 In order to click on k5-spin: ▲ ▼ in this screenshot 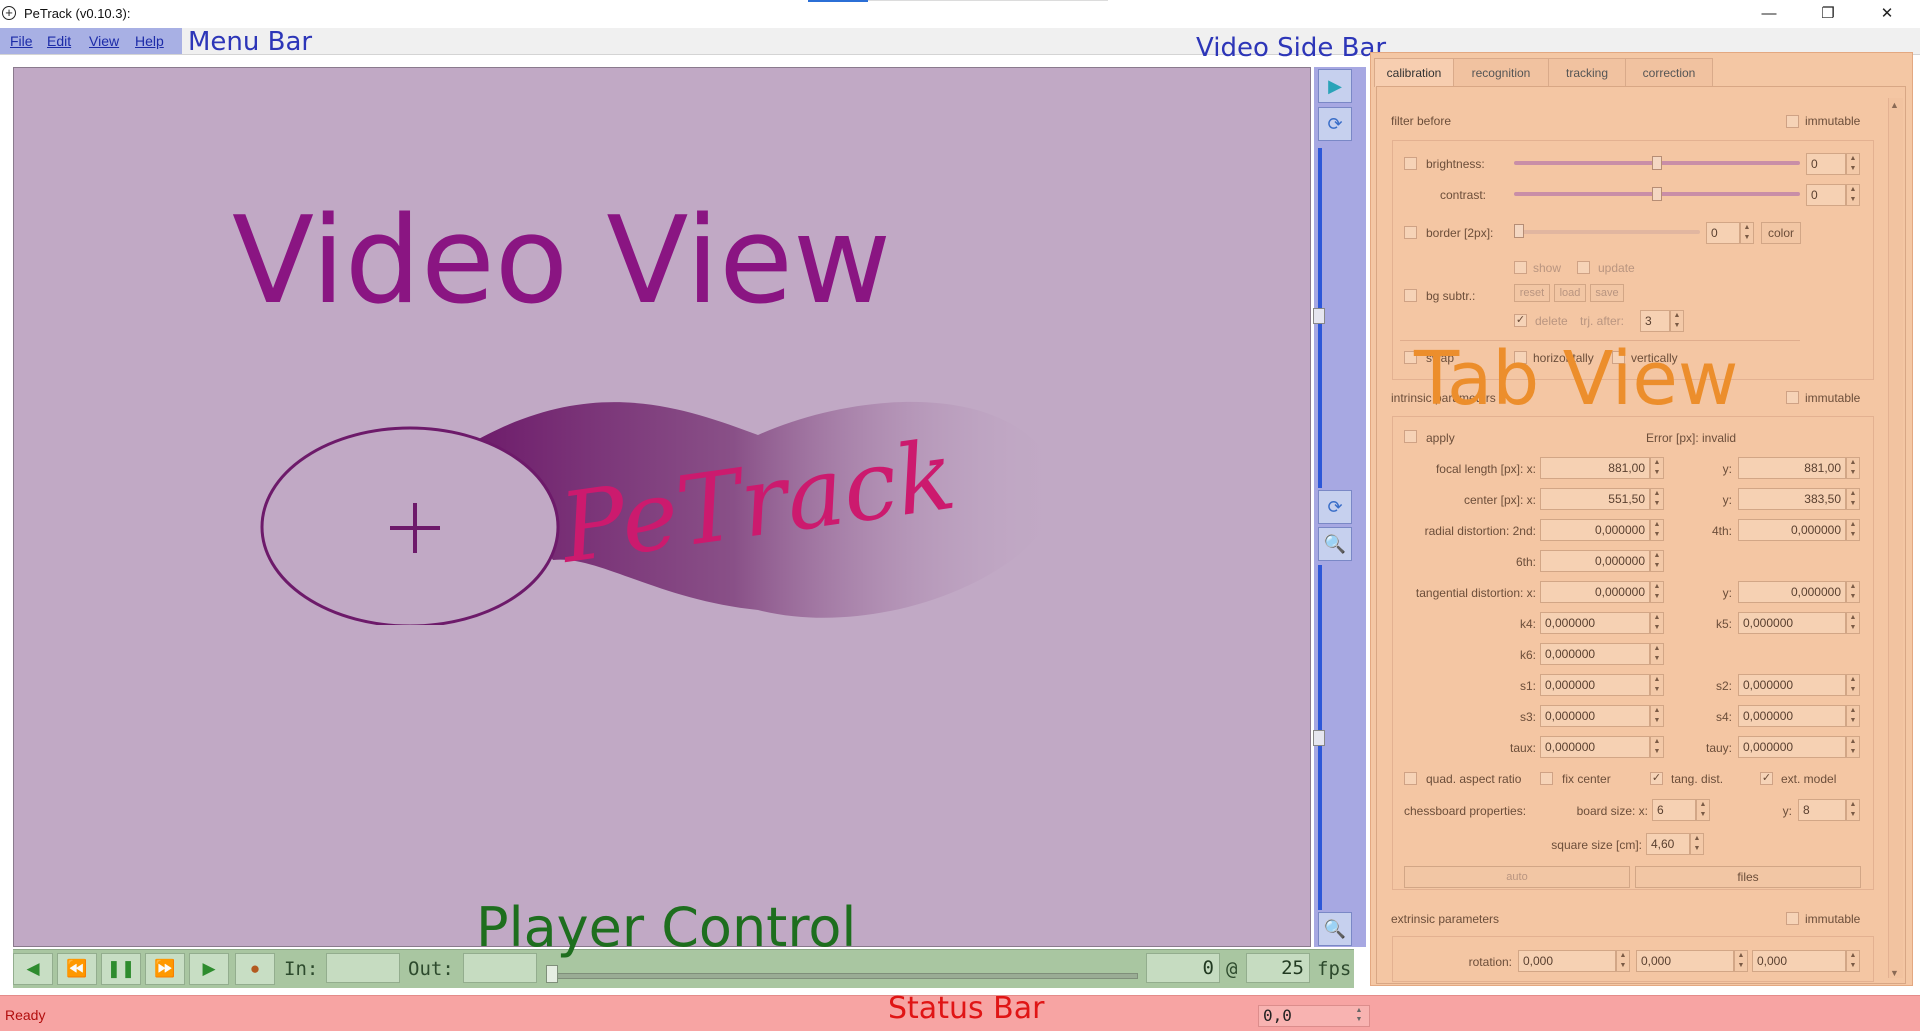, I will do `click(1853, 623)`.